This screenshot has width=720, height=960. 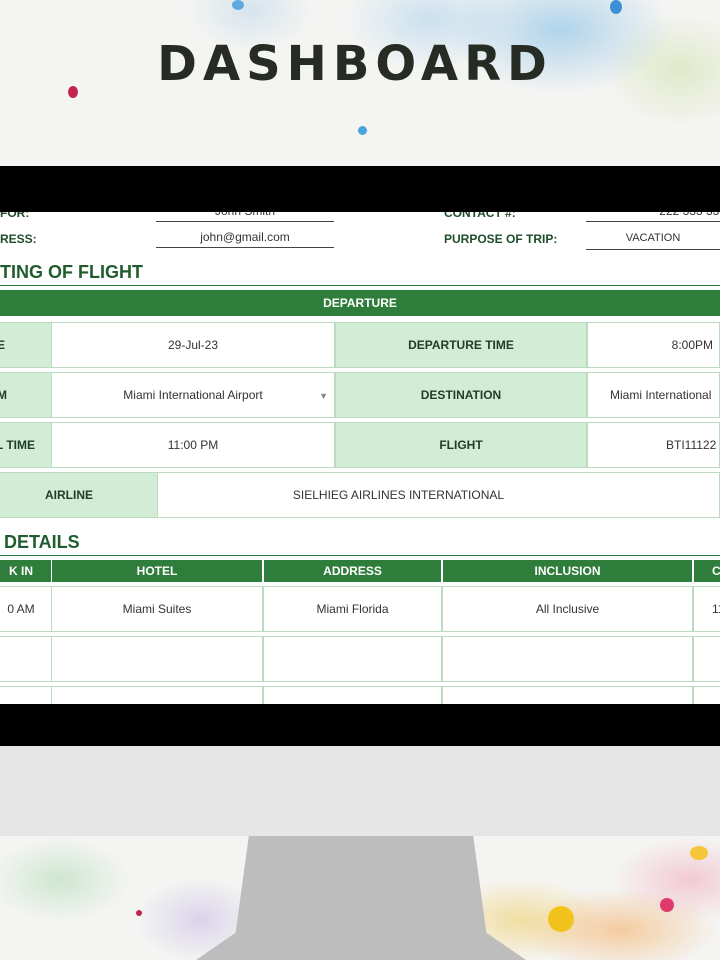 What do you see at coordinates (360, 189) in the screenshot?
I see `monitor-bezel-top` at bounding box center [360, 189].